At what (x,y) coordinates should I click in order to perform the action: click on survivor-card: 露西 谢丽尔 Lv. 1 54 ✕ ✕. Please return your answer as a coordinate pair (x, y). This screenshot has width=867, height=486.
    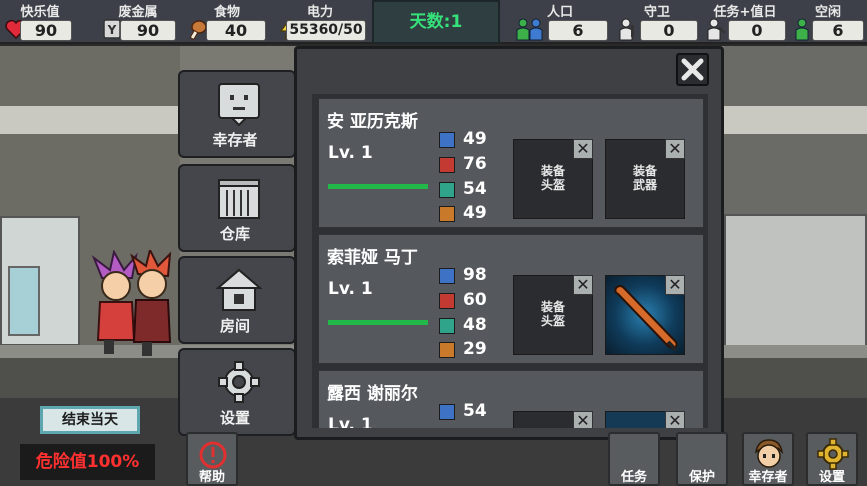
    Looking at the image, I should click on (511, 399).